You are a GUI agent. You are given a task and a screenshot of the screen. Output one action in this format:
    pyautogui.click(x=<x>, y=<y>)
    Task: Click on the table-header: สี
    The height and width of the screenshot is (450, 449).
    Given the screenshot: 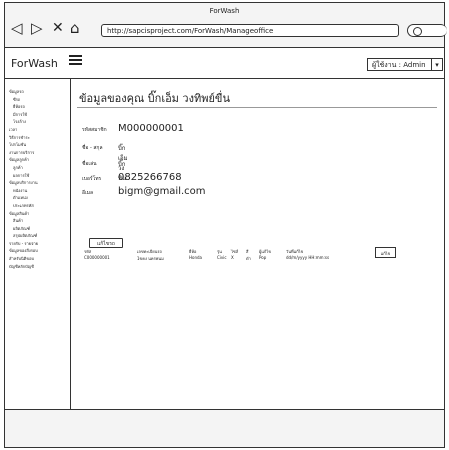 What is the action you would take?
    pyautogui.click(x=247, y=251)
    